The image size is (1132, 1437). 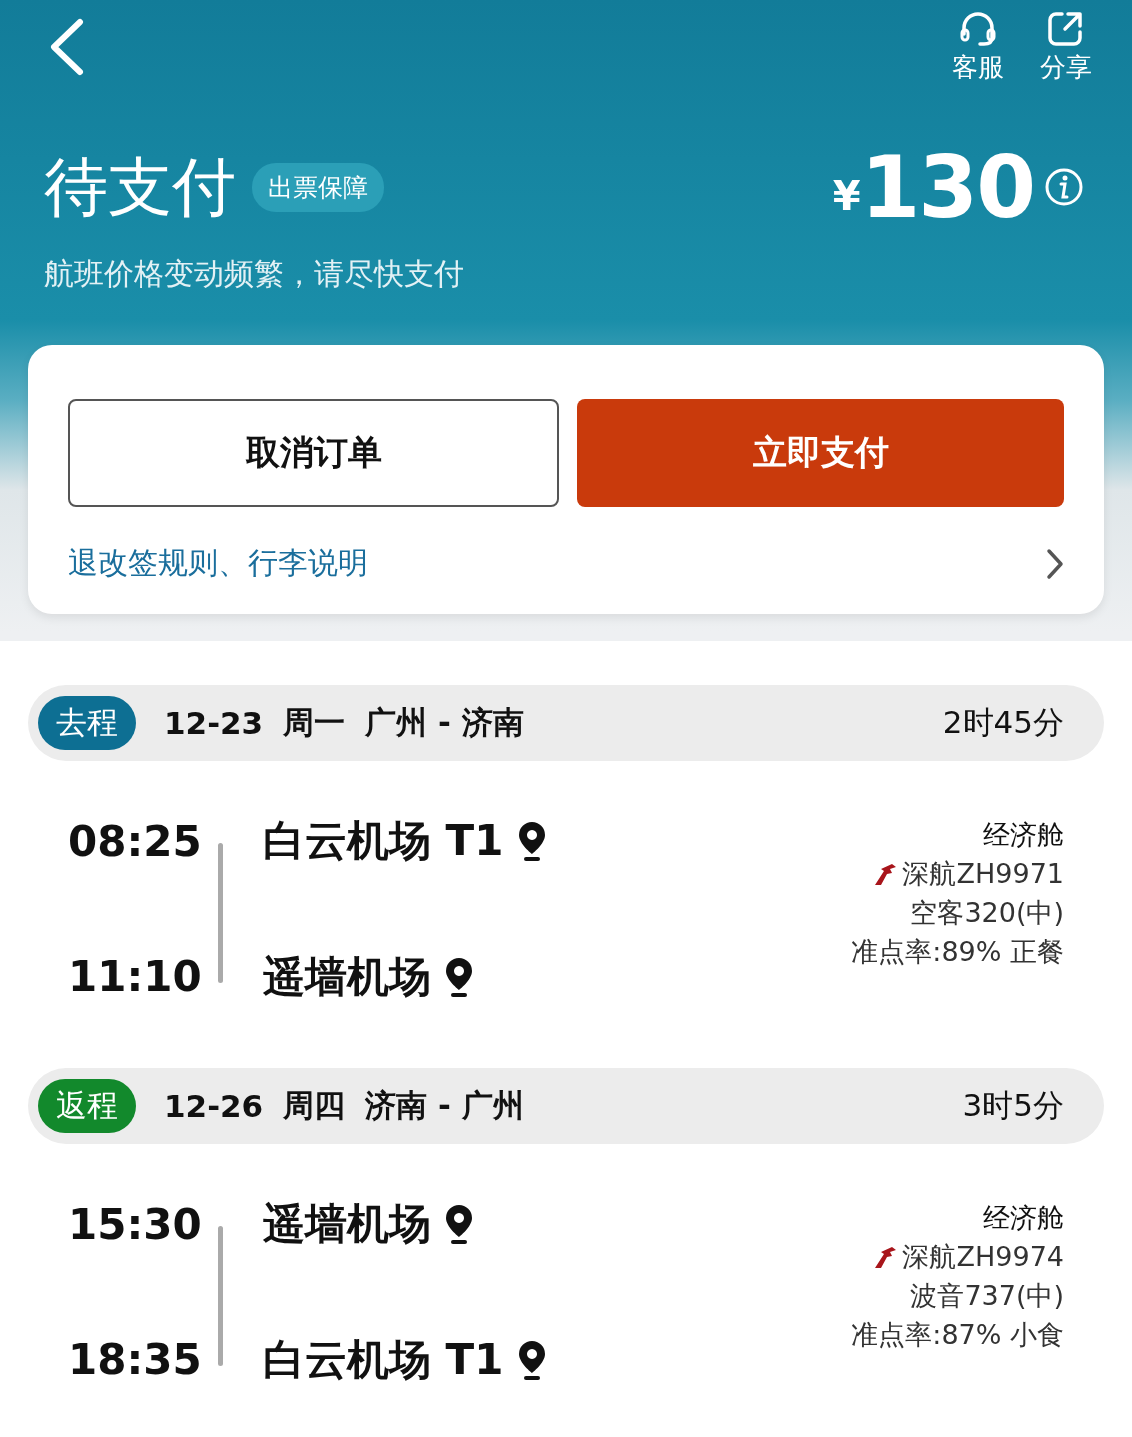 I want to click on flight-number: 深航ZH9971, so click(x=983, y=874).